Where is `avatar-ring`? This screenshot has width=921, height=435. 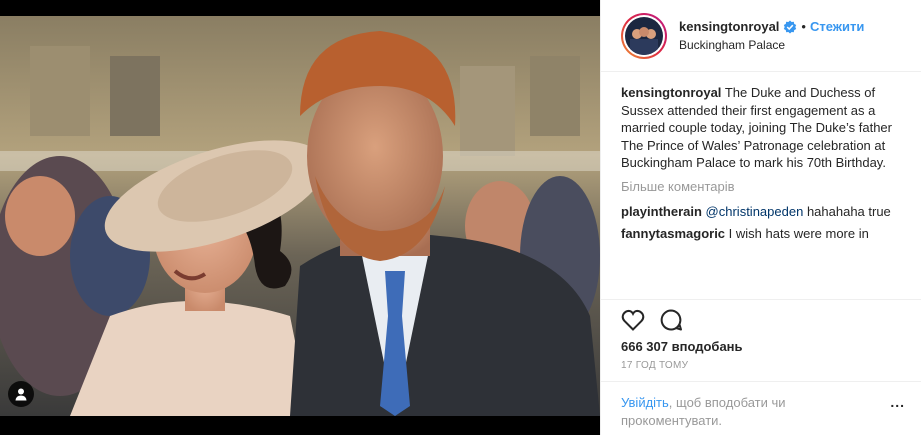 avatar-ring is located at coordinates (644, 35).